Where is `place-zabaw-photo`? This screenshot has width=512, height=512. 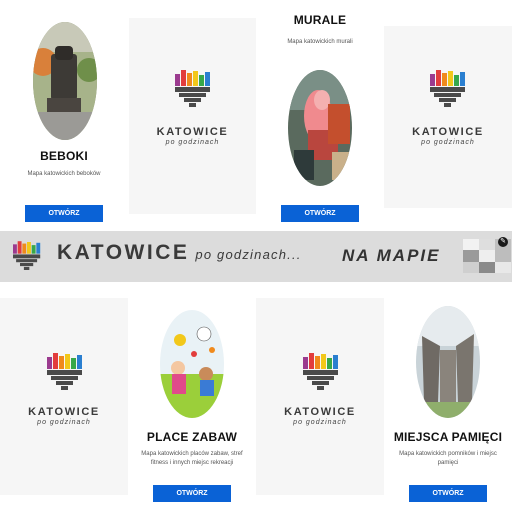
place-zabaw-photo is located at coordinates (192, 364).